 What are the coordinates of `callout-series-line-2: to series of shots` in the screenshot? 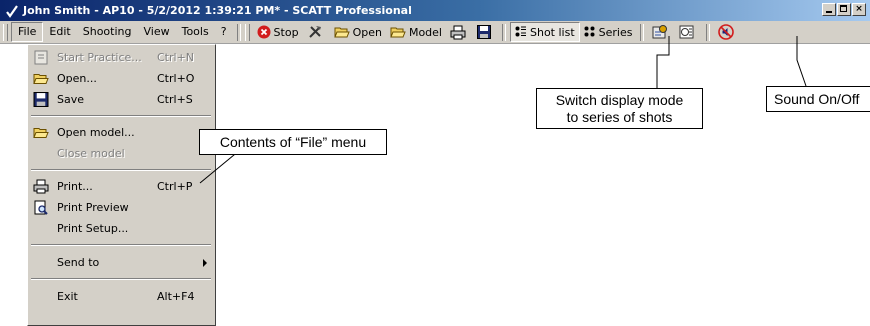 It's located at (619, 117).